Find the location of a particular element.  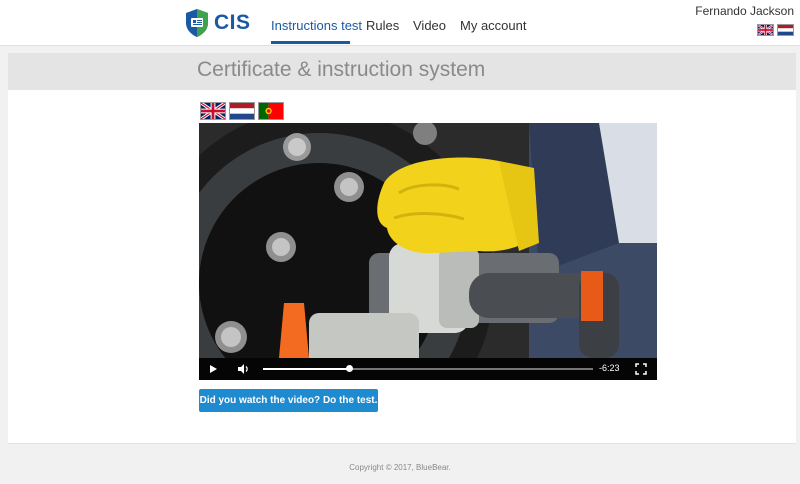

timeline-scrubber is located at coordinates (349, 368).